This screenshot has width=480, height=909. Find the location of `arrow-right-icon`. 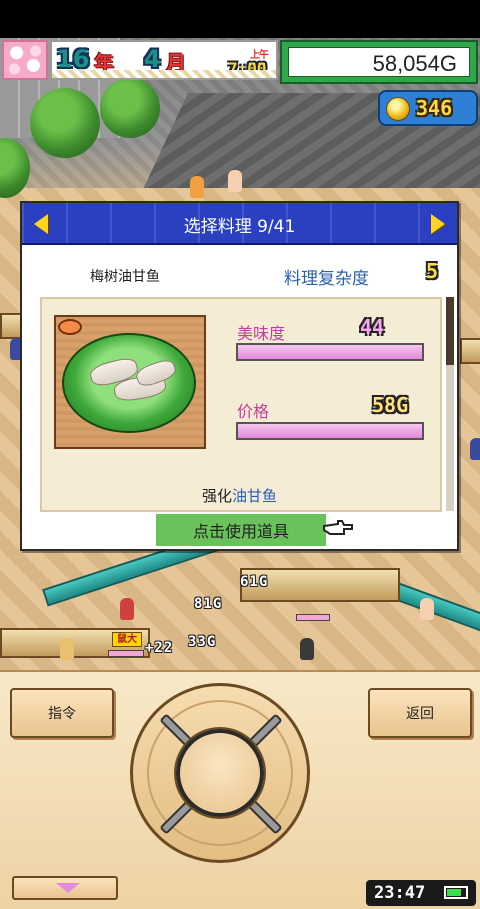

arrow-right-icon is located at coordinates (438, 224).